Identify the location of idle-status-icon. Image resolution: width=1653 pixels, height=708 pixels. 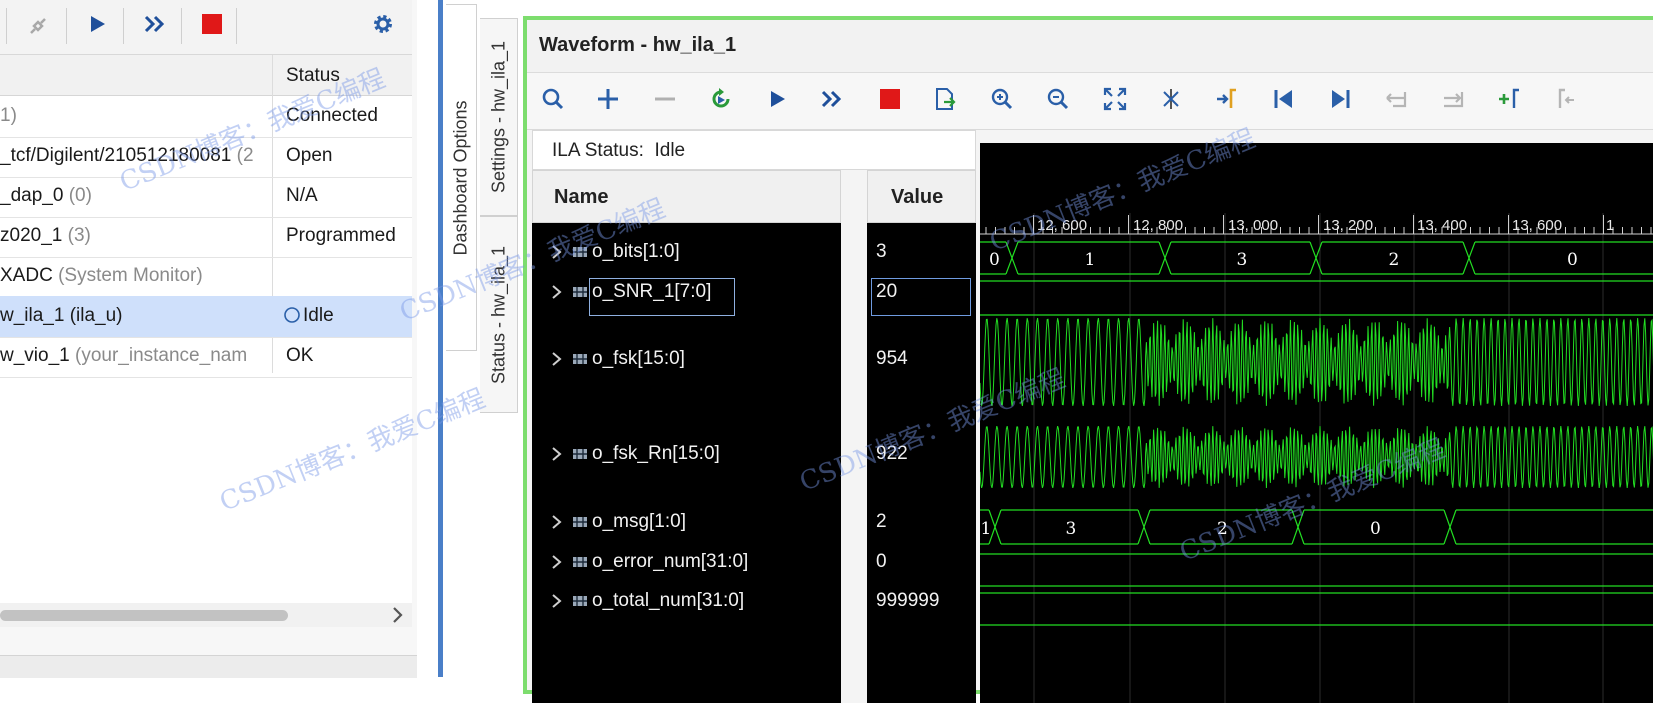
(293, 315).